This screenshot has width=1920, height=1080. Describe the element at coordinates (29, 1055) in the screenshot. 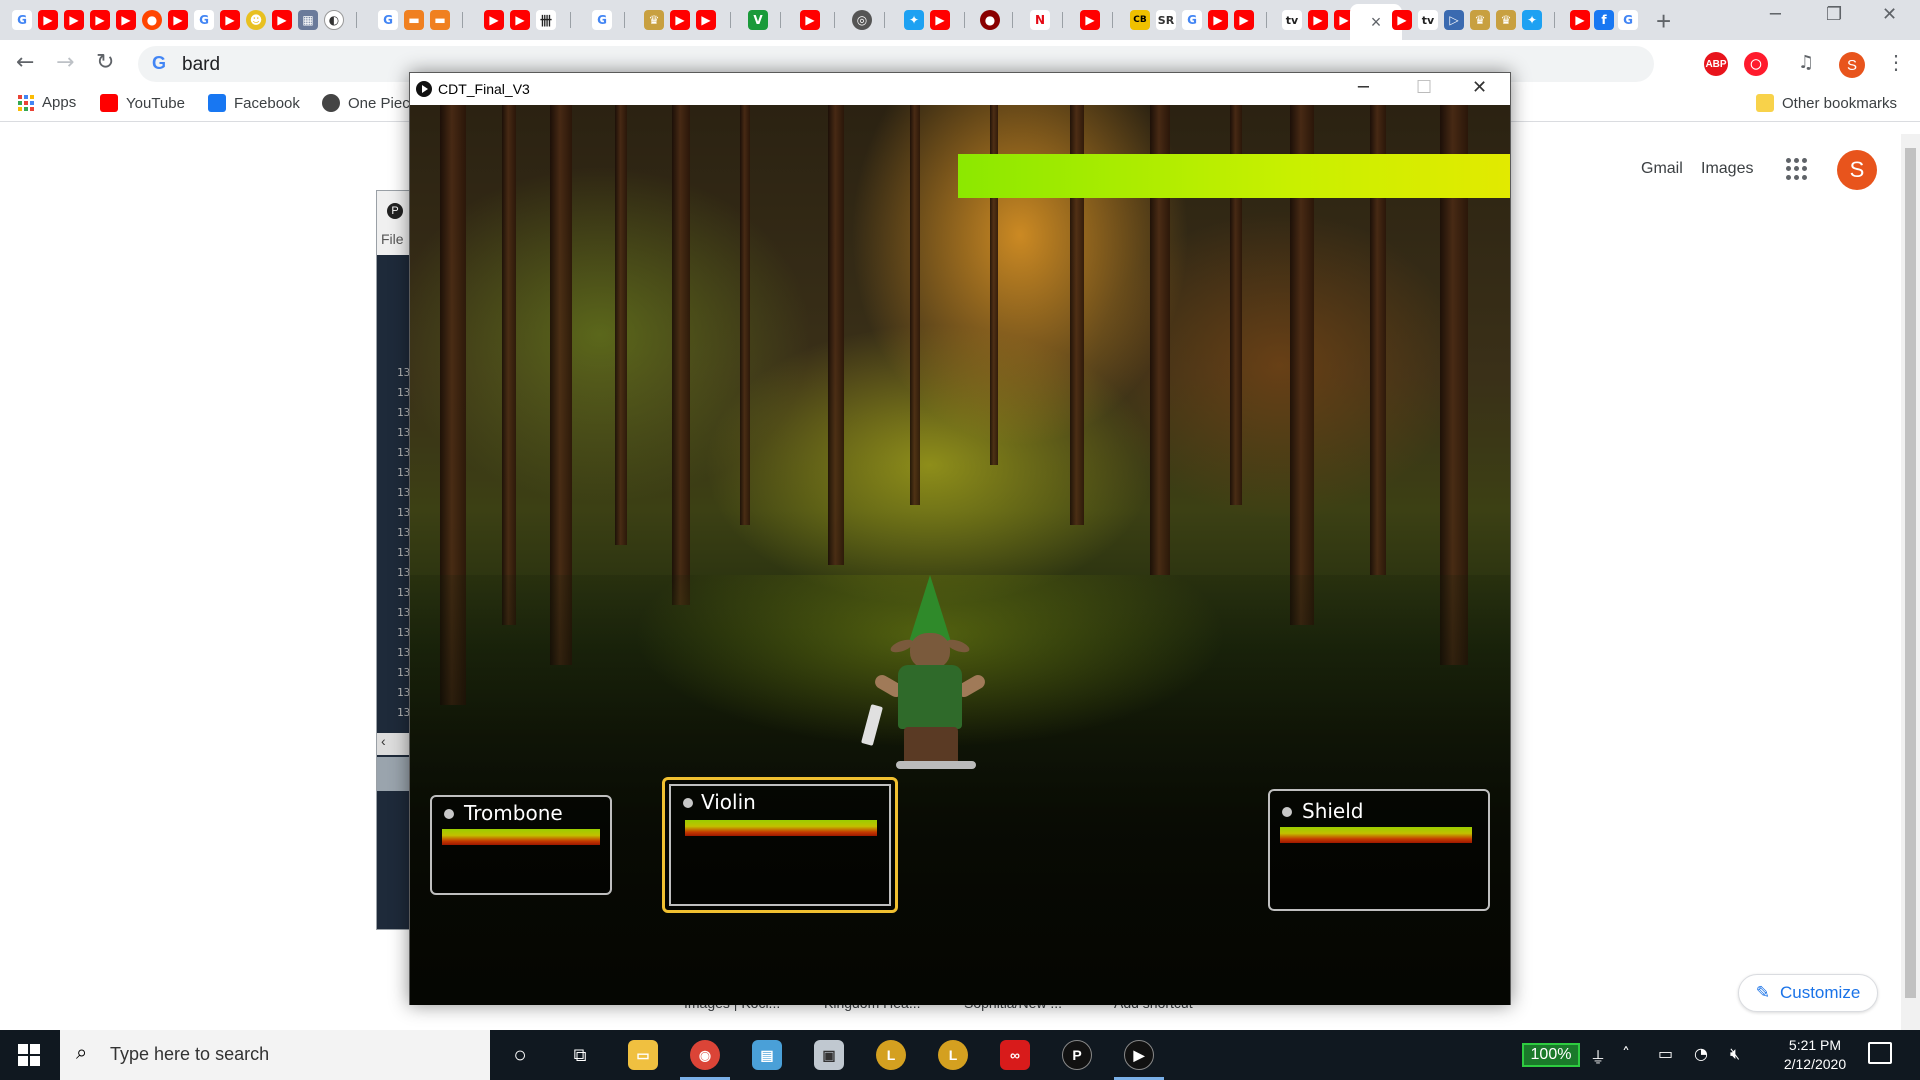

I see `windows-start-icon` at that location.